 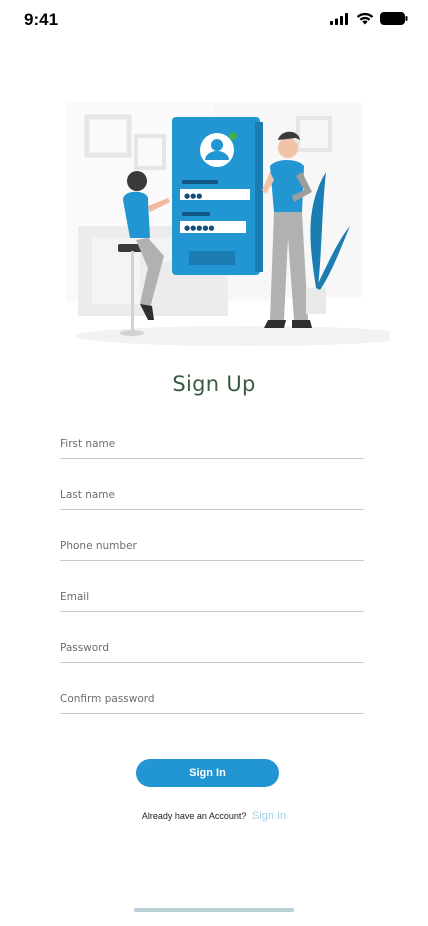 I want to click on status-time: 9:41, so click(x=41, y=19).